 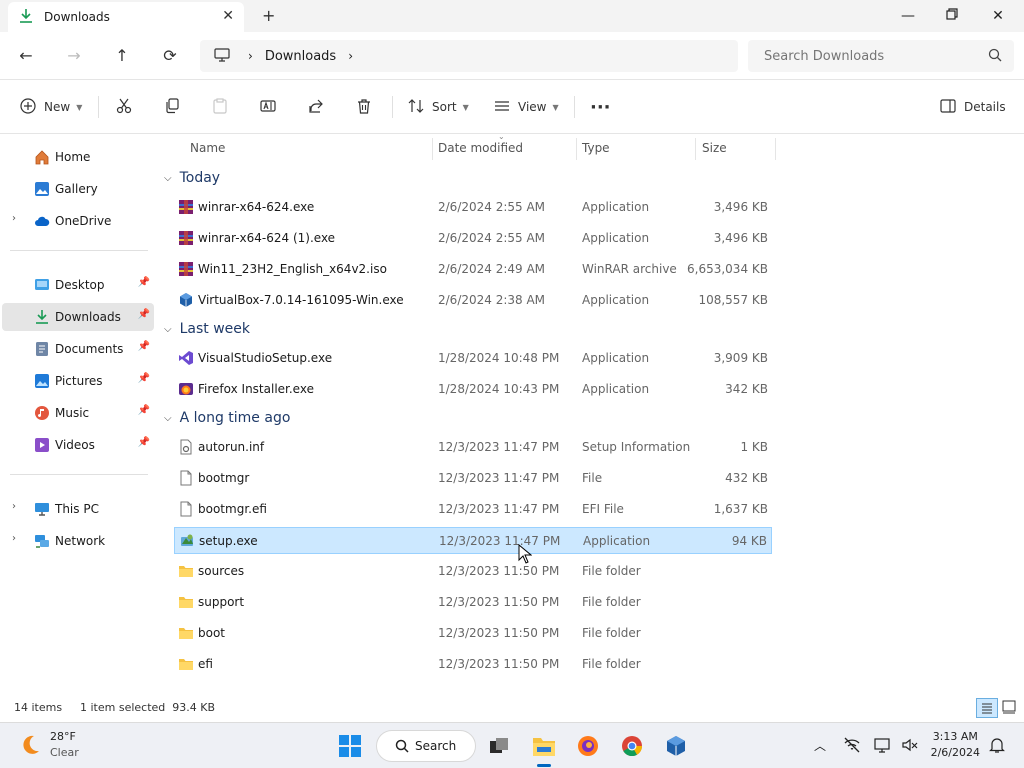 What do you see at coordinates (78, 509) in the screenshot?
I see `sidebar-item-this-pc: › This PC` at bounding box center [78, 509].